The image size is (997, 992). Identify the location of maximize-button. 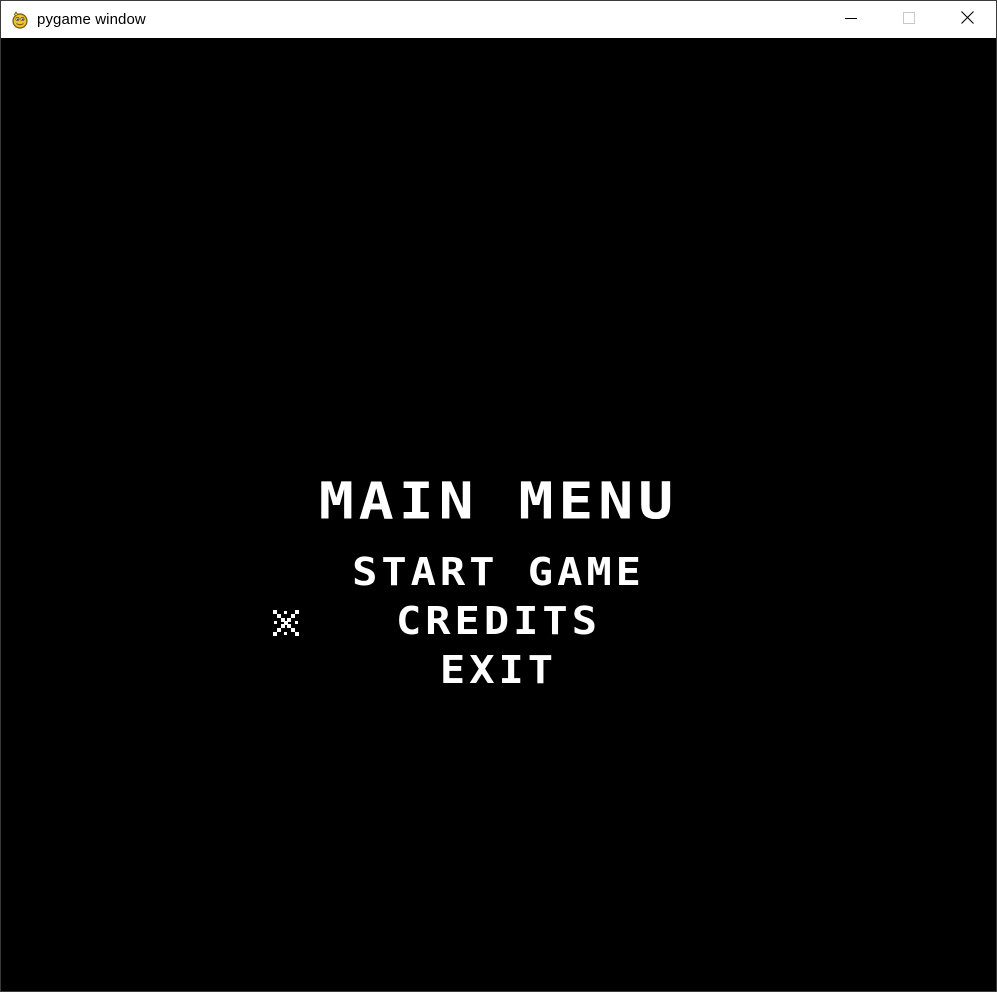
(909, 19).